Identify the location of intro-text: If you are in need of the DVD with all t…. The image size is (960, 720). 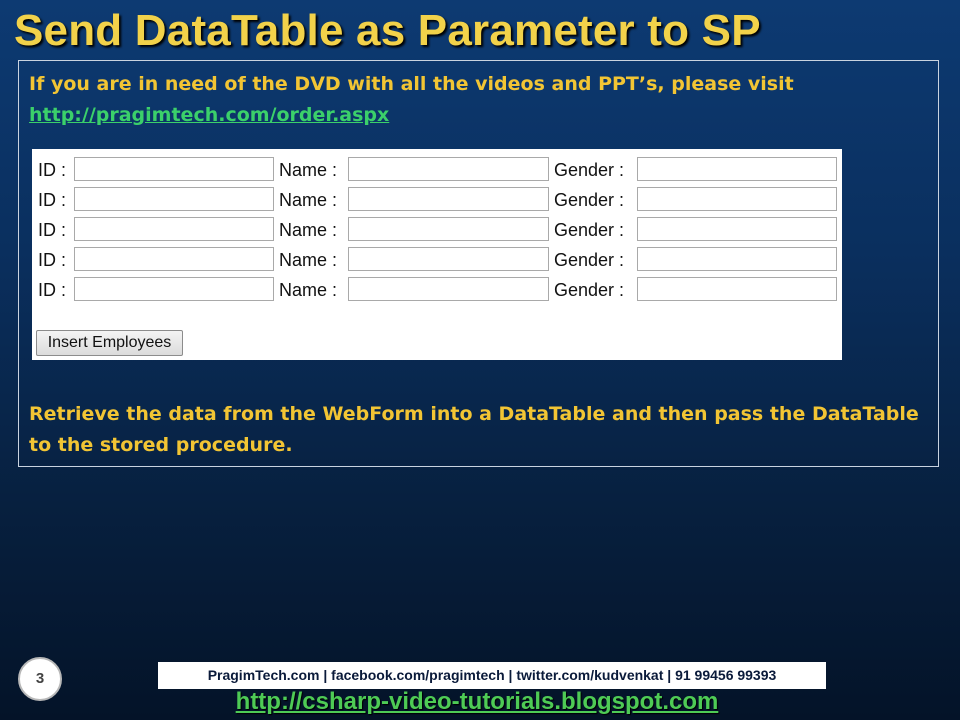
(411, 84).